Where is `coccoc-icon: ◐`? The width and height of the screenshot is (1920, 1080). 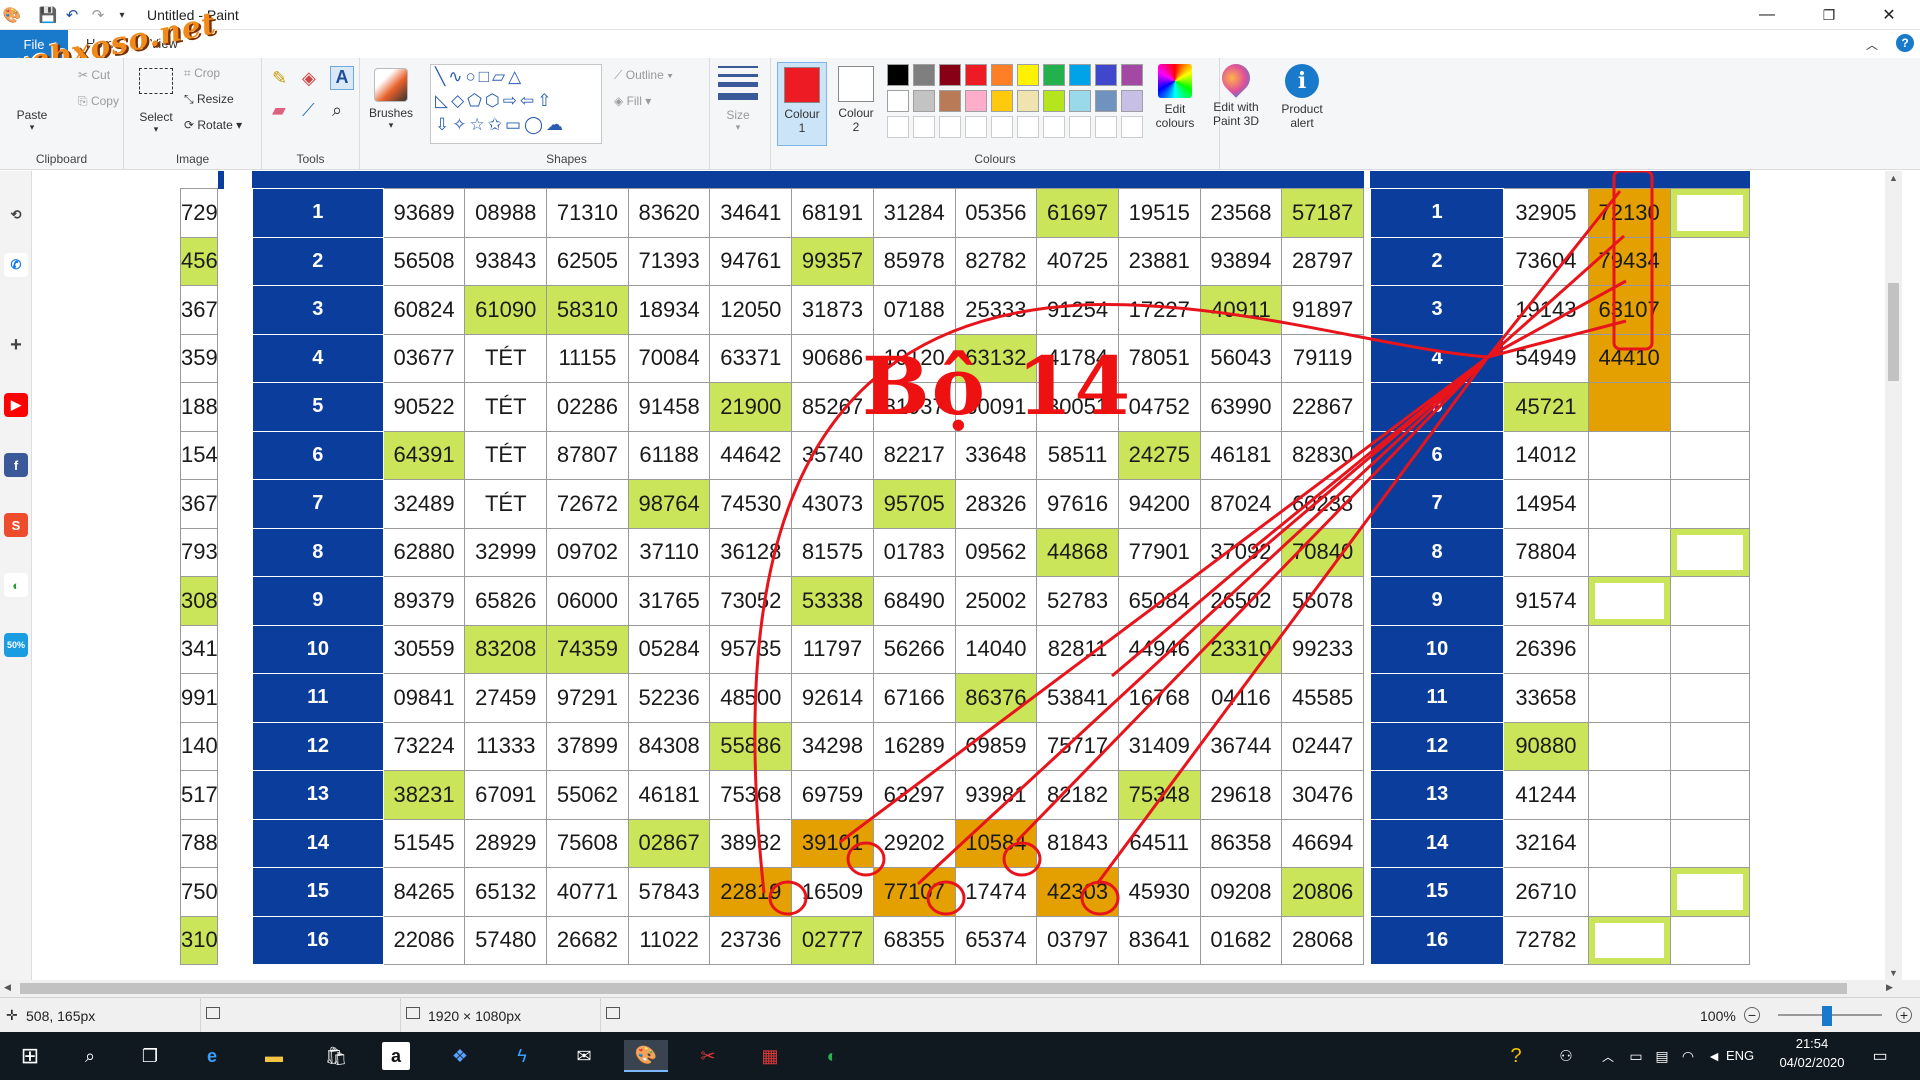 coccoc-icon: ◐ is located at coordinates (16, 585).